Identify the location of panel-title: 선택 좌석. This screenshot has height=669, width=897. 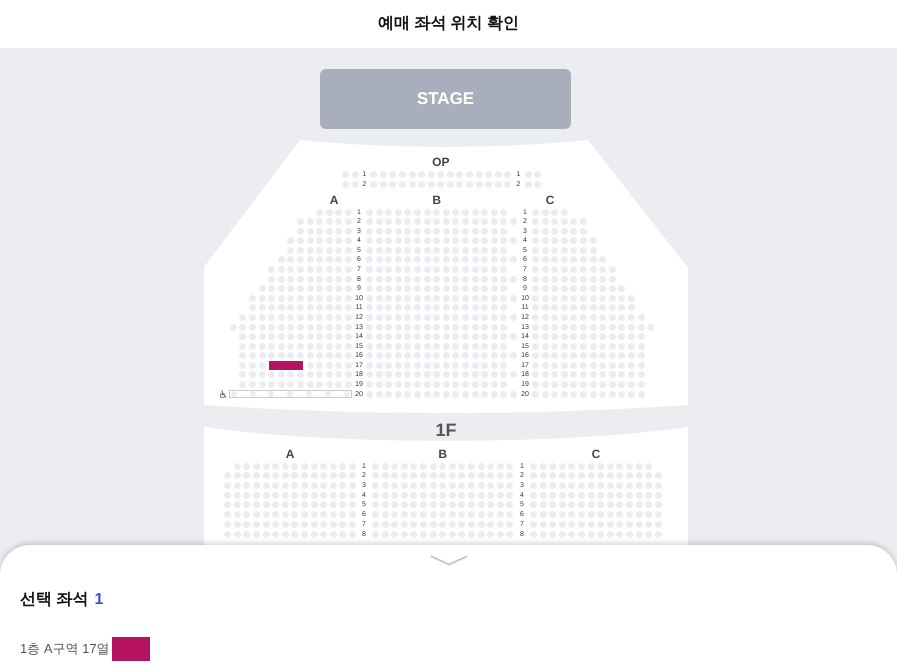
(54, 600).